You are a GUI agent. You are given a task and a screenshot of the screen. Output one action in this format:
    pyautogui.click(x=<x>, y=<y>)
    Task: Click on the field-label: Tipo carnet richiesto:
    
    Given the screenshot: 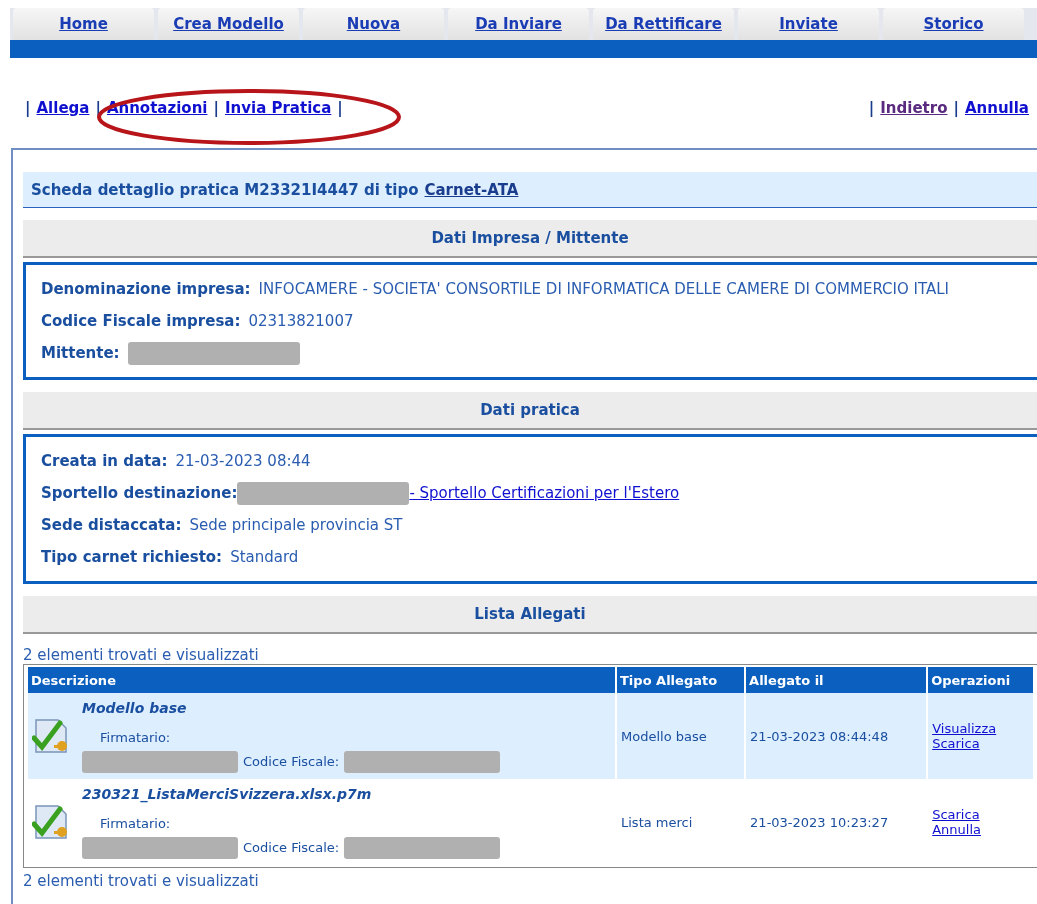 What is the action you would take?
    pyautogui.click(x=132, y=557)
    